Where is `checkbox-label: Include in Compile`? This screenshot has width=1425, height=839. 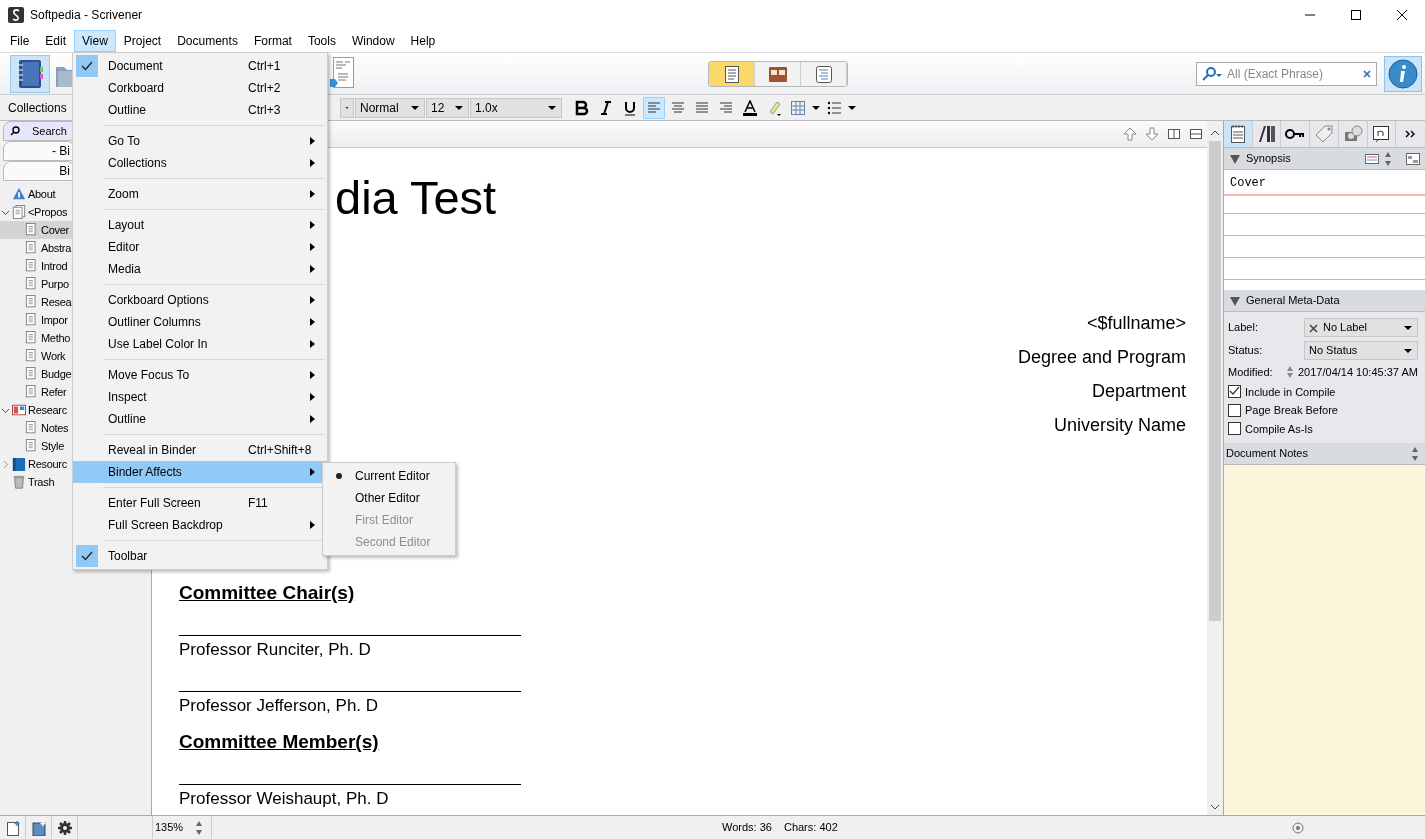 checkbox-label: Include in Compile is located at coordinates (1290, 392).